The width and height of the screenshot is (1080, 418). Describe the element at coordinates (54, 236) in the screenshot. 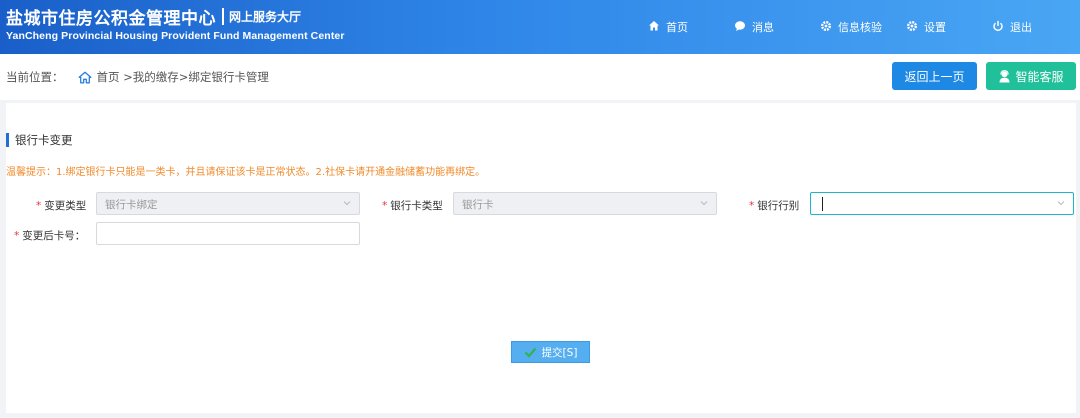

I see `new-card-no-label-text: 变更后卡号：` at that location.